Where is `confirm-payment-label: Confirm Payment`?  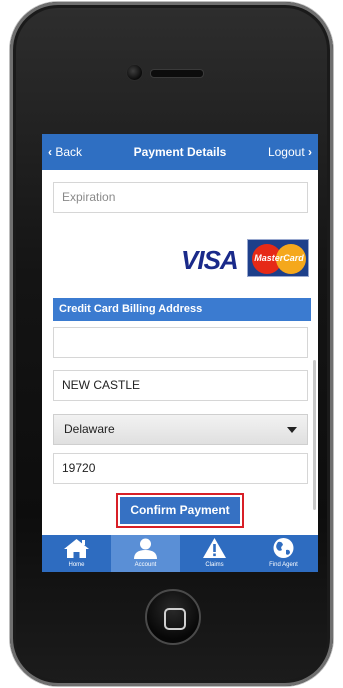
confirm-payment-label: Confirm Payment is located at coordinates (180, 510).